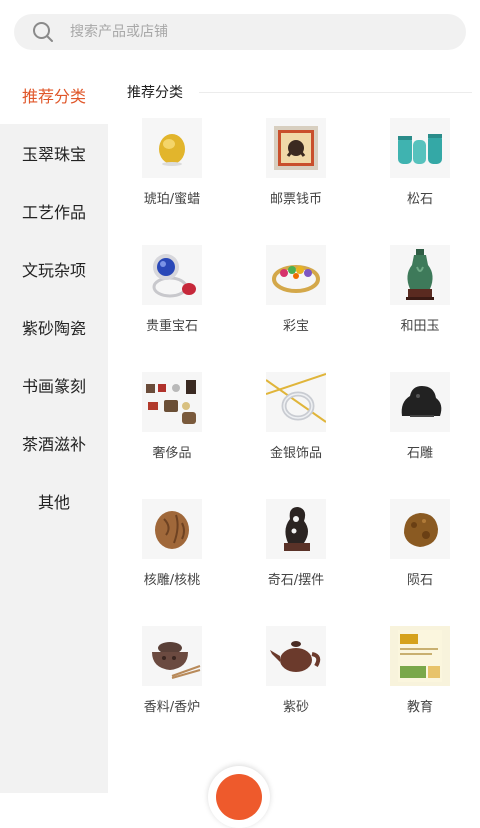 Image resolution: width=480 pixels, height=828 pixels. What do you see at coordinates (296, 275) in the screenshot?
I see `gem-ring-icon` at bounding box center [296, 275].